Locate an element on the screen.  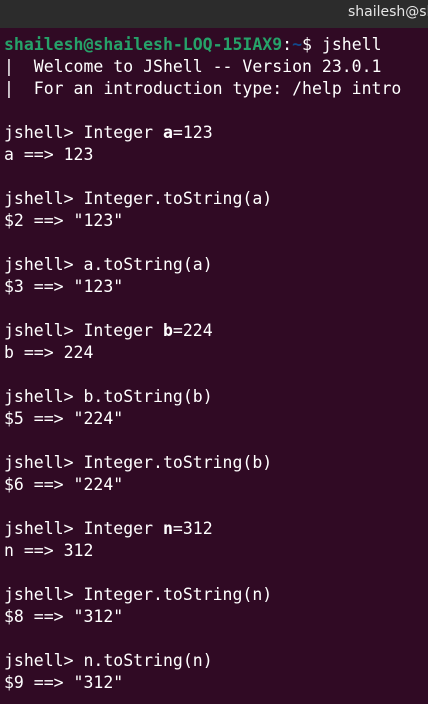
jshell-input-line: jshell> b.toString(b) is located at coordinates (108, 397).